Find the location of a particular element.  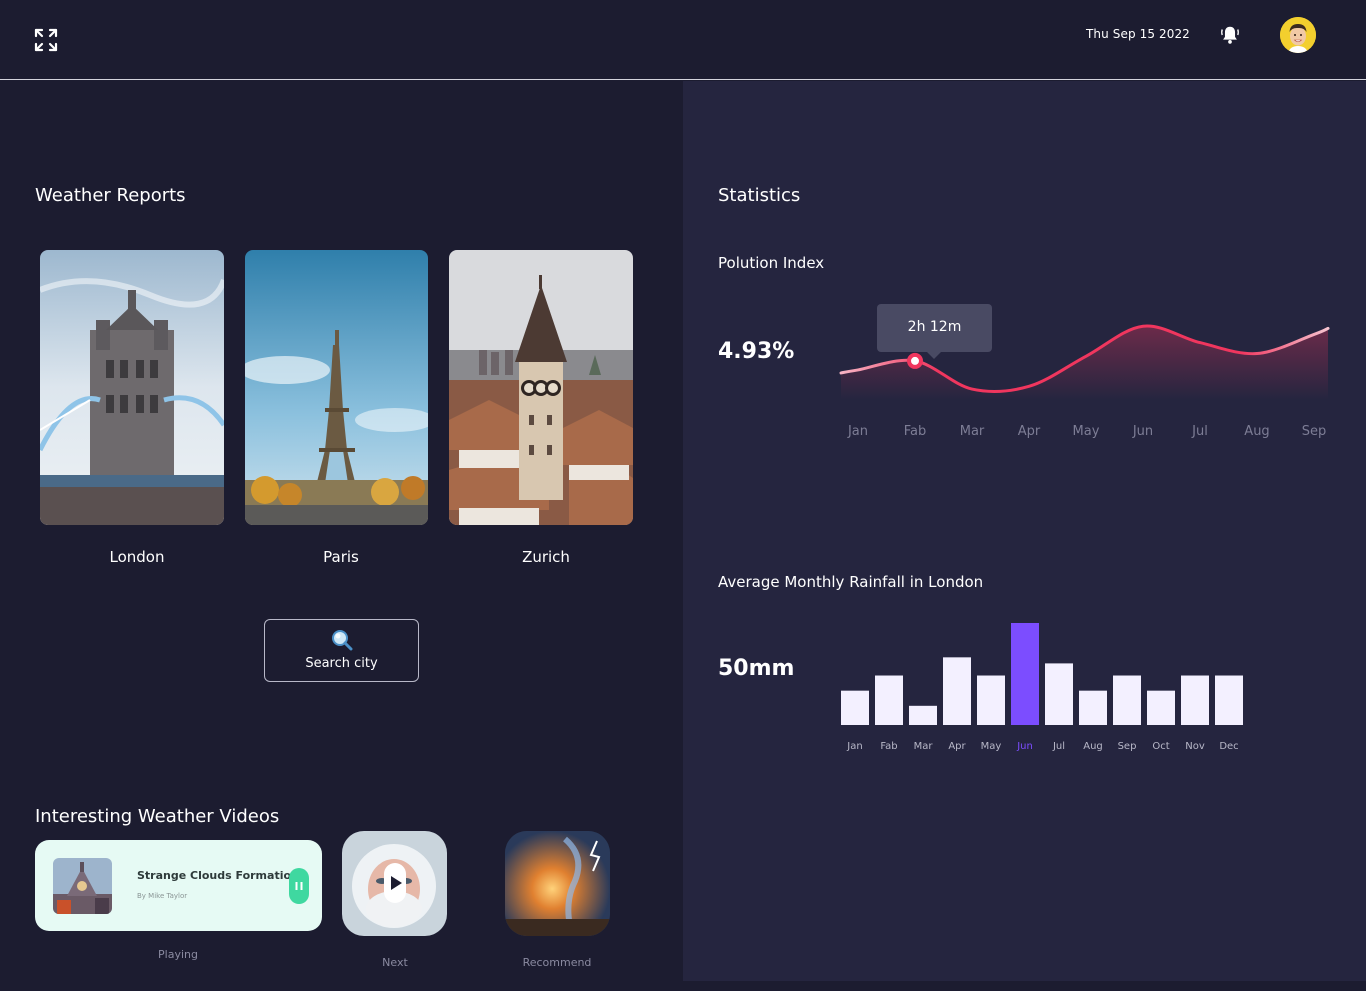

search-city-label: Search city is located at coordinates (341, 663).